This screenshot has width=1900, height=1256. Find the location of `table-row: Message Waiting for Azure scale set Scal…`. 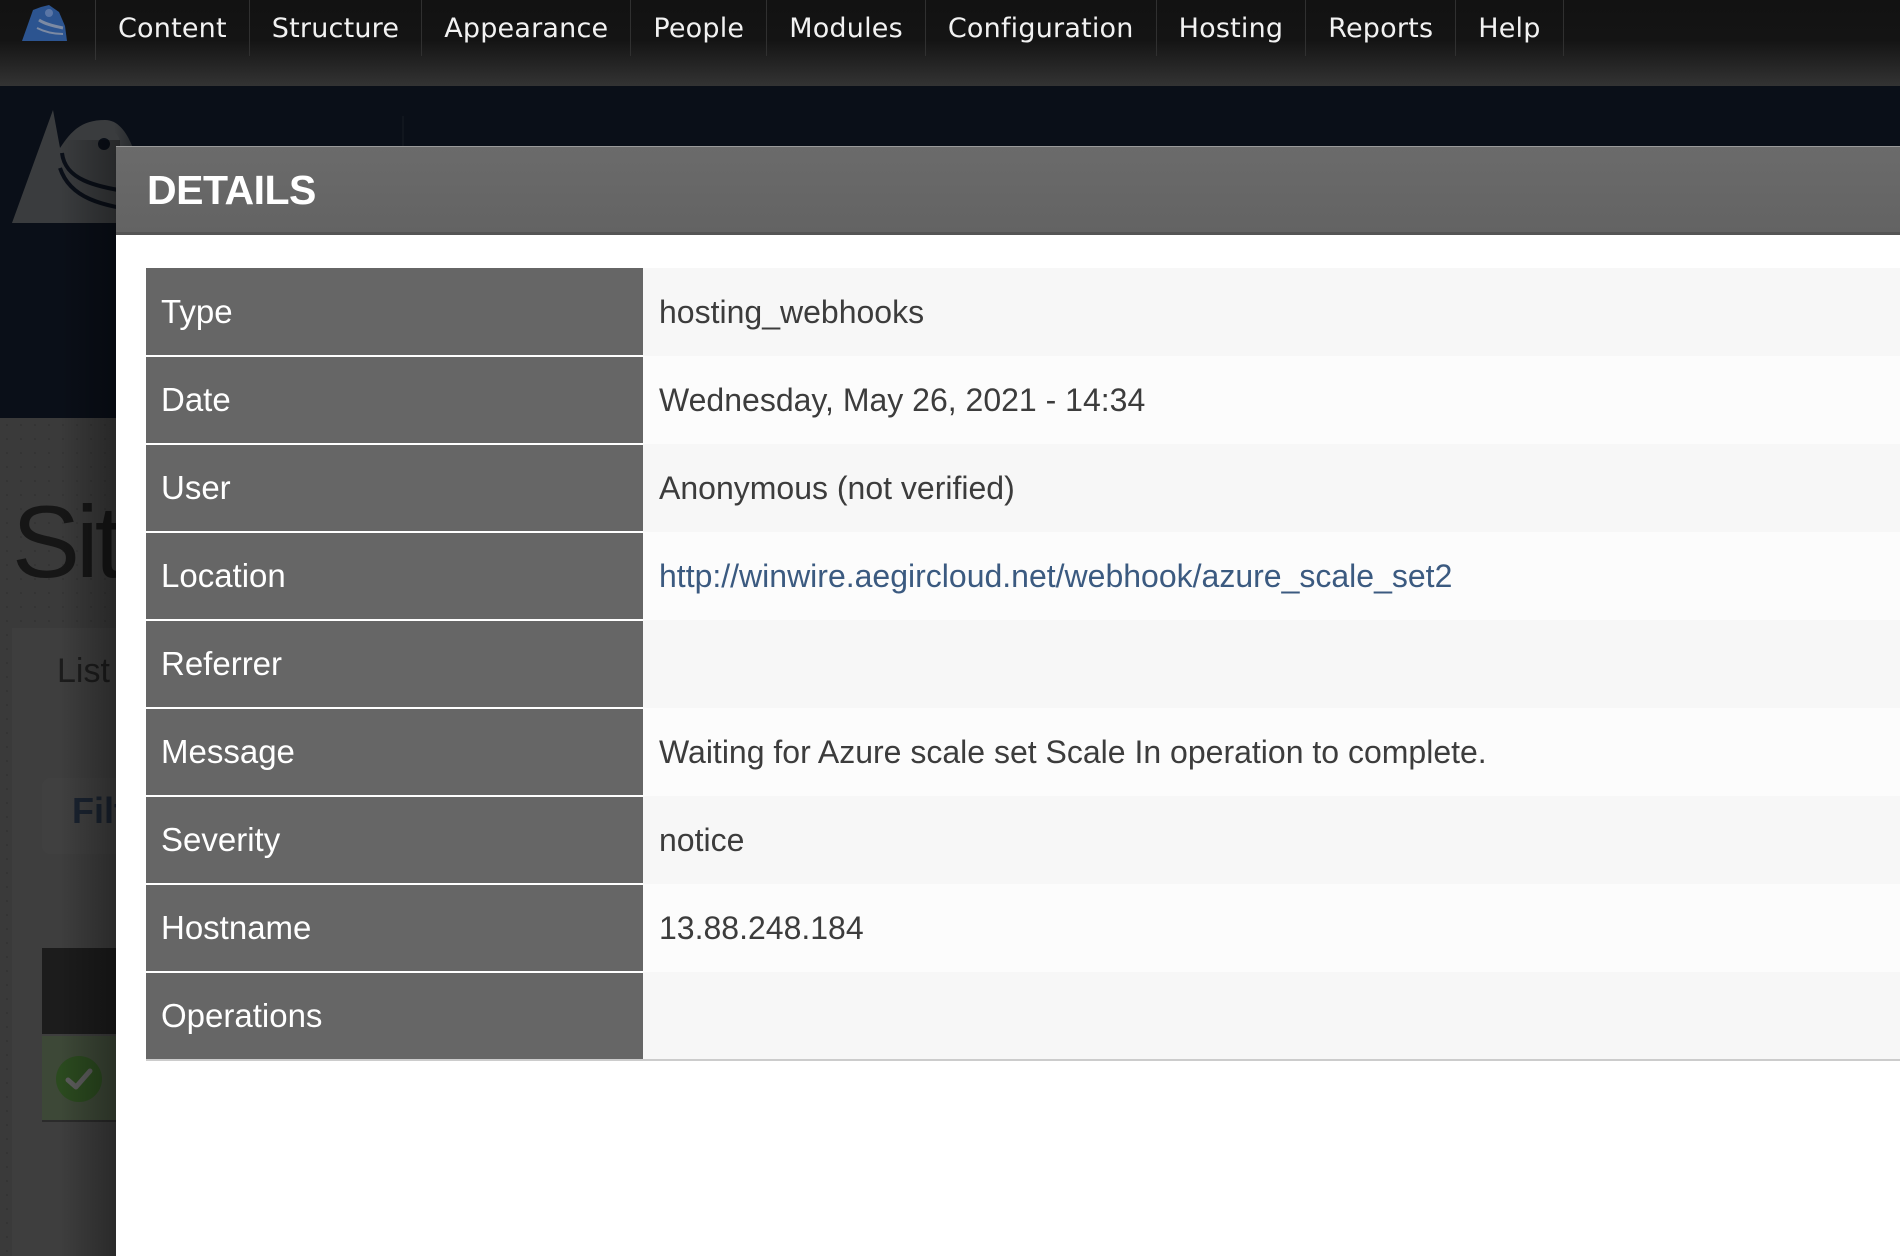

table-row: Message Waiting for Azure scale set Scal… is located at coordinates (1023, 752).